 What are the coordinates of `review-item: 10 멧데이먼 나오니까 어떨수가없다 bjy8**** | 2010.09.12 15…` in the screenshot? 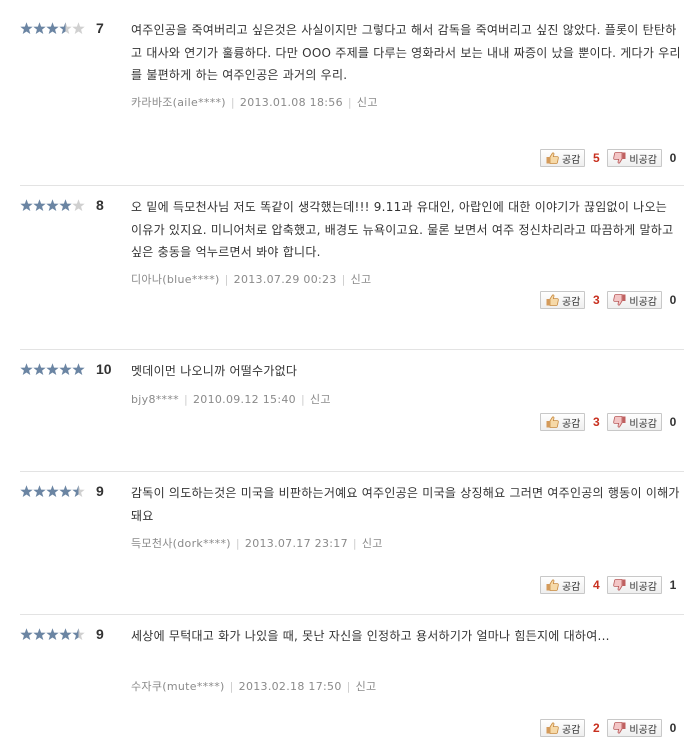 It's located at (352, 416).